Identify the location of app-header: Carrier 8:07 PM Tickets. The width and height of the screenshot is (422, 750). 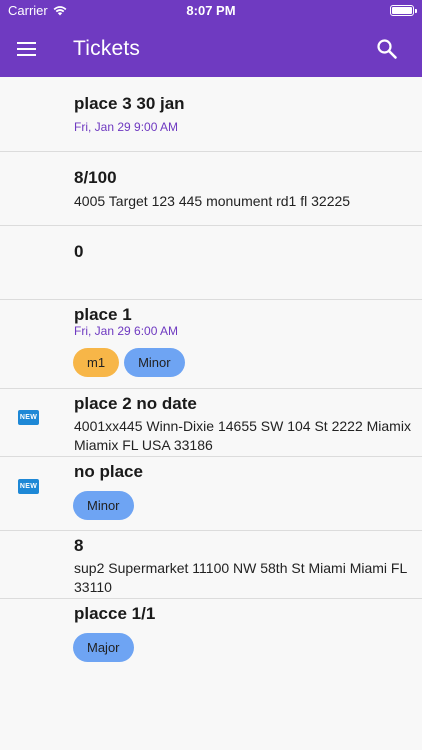
(211, 38).